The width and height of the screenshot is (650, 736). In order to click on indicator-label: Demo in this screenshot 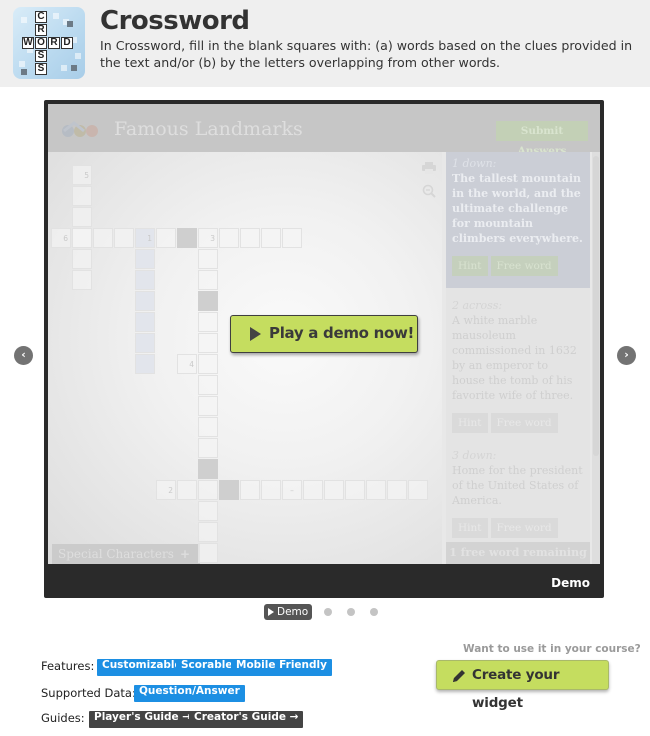, I will do `click(293, 612)`.